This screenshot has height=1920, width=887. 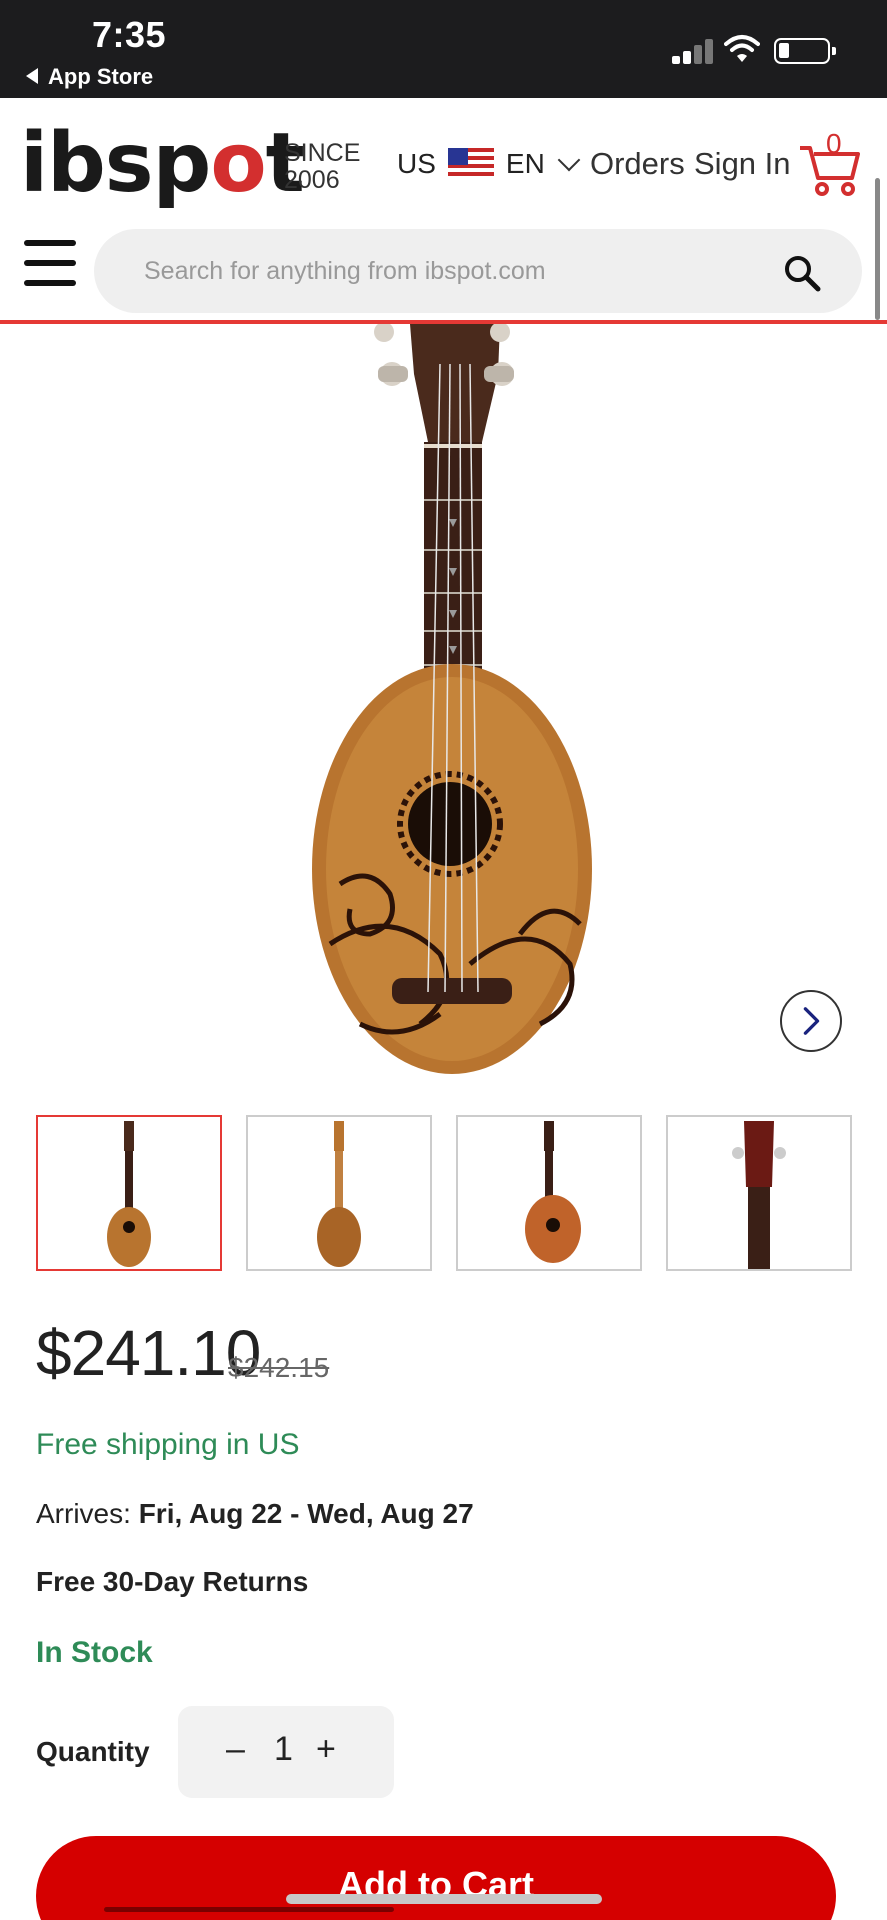 I want to click on page-scrollbar, so click(x=877, y=249).